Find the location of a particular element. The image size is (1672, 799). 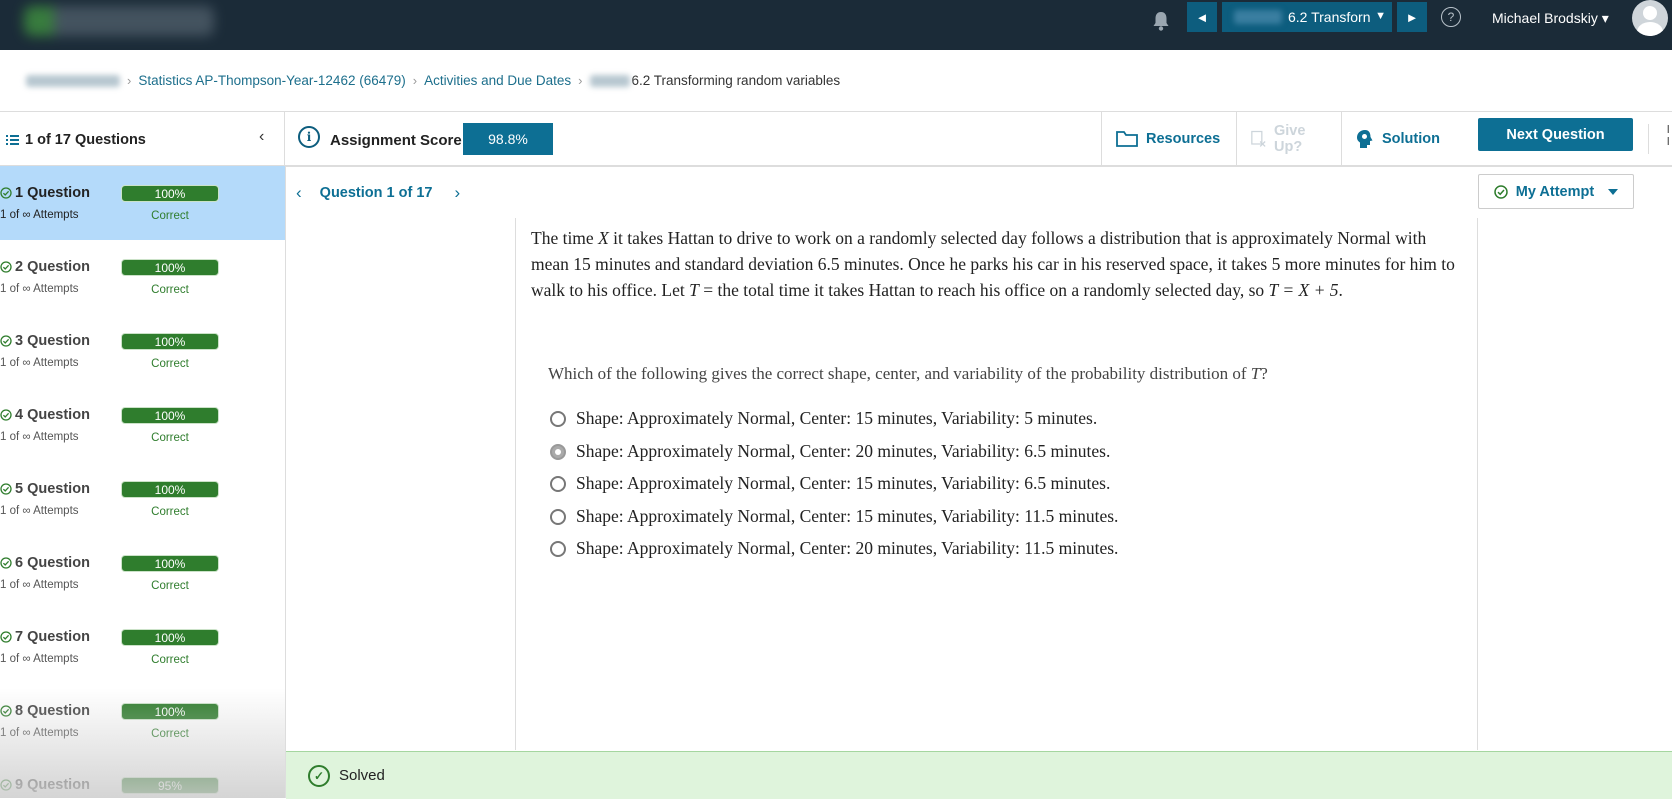

sidebar-question-item: 7 Question 1 of ∞ Attempts 100% Correct is located at coordinates (142, 647).